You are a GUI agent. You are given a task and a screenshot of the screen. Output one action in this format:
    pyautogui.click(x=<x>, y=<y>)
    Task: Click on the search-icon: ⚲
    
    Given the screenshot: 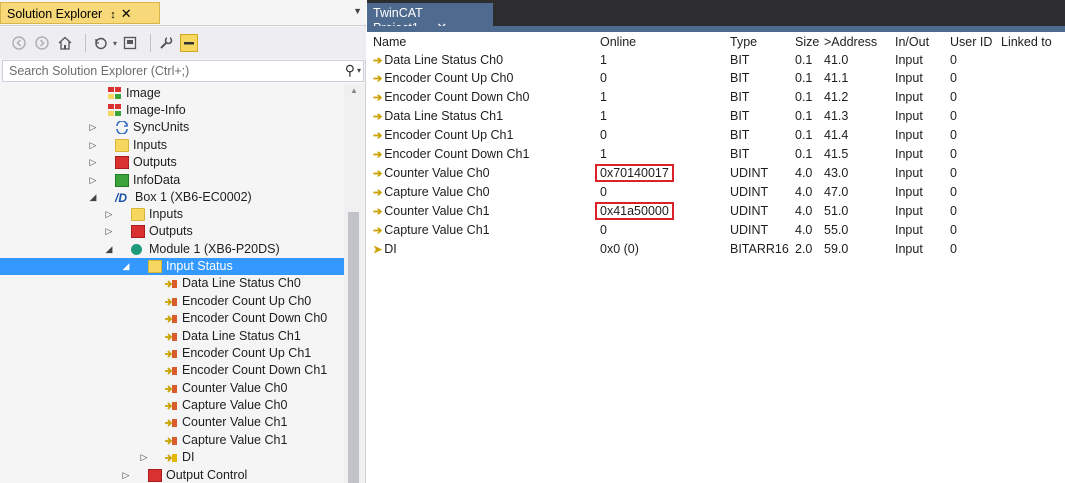 What is the action you would take?
    pyautogui.click(x=350, y=70)
    